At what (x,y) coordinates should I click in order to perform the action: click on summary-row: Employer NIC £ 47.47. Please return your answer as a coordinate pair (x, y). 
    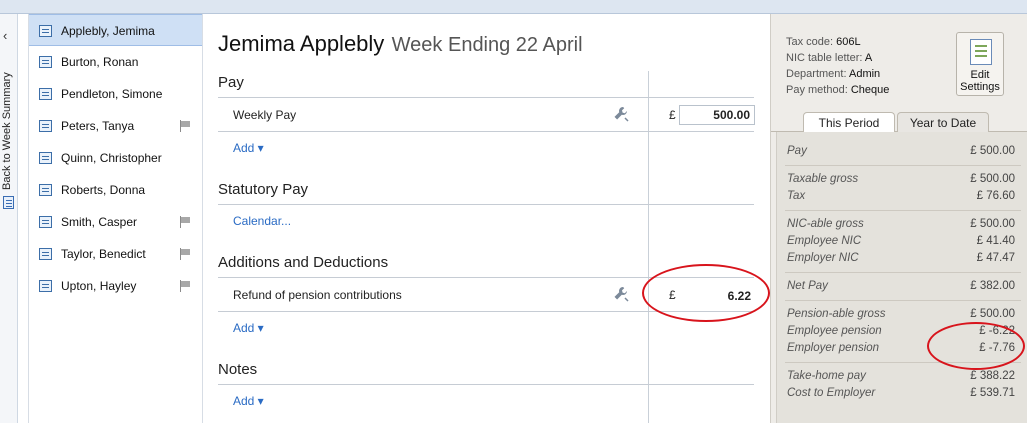
    Looking at the image, I should click on (901, 258).